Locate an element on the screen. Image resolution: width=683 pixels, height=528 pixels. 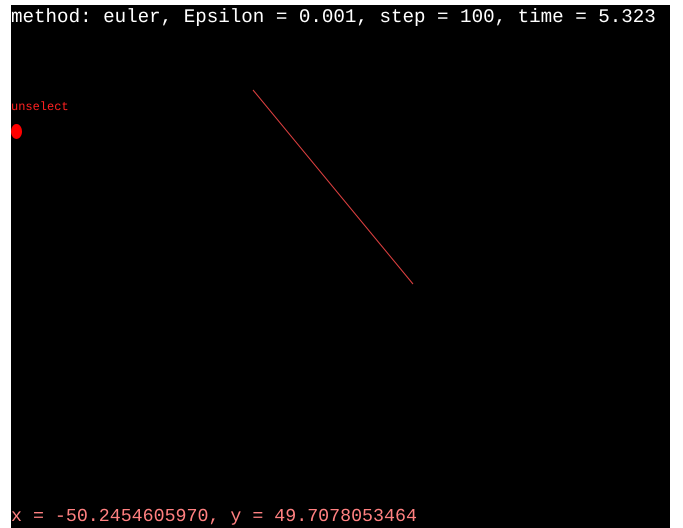
point-marker is located at coordinates (16, 131).